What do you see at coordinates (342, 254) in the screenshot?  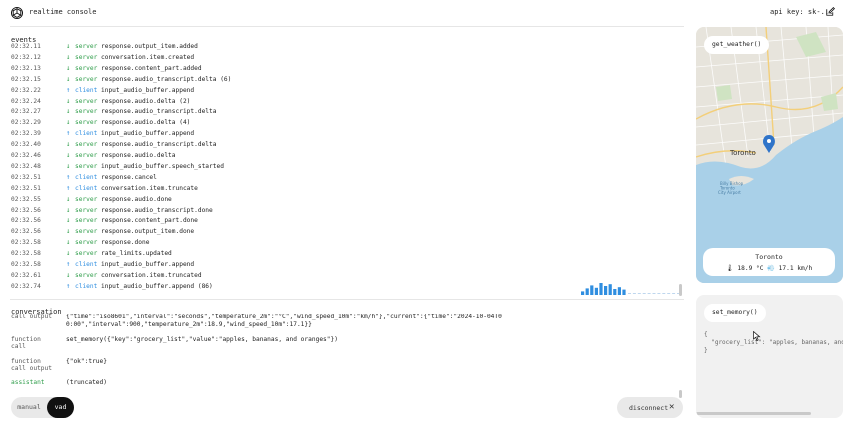 I see `event-row: 02:32.58 ↓ server rate_limits.updated` at bounding box center [342, 254].